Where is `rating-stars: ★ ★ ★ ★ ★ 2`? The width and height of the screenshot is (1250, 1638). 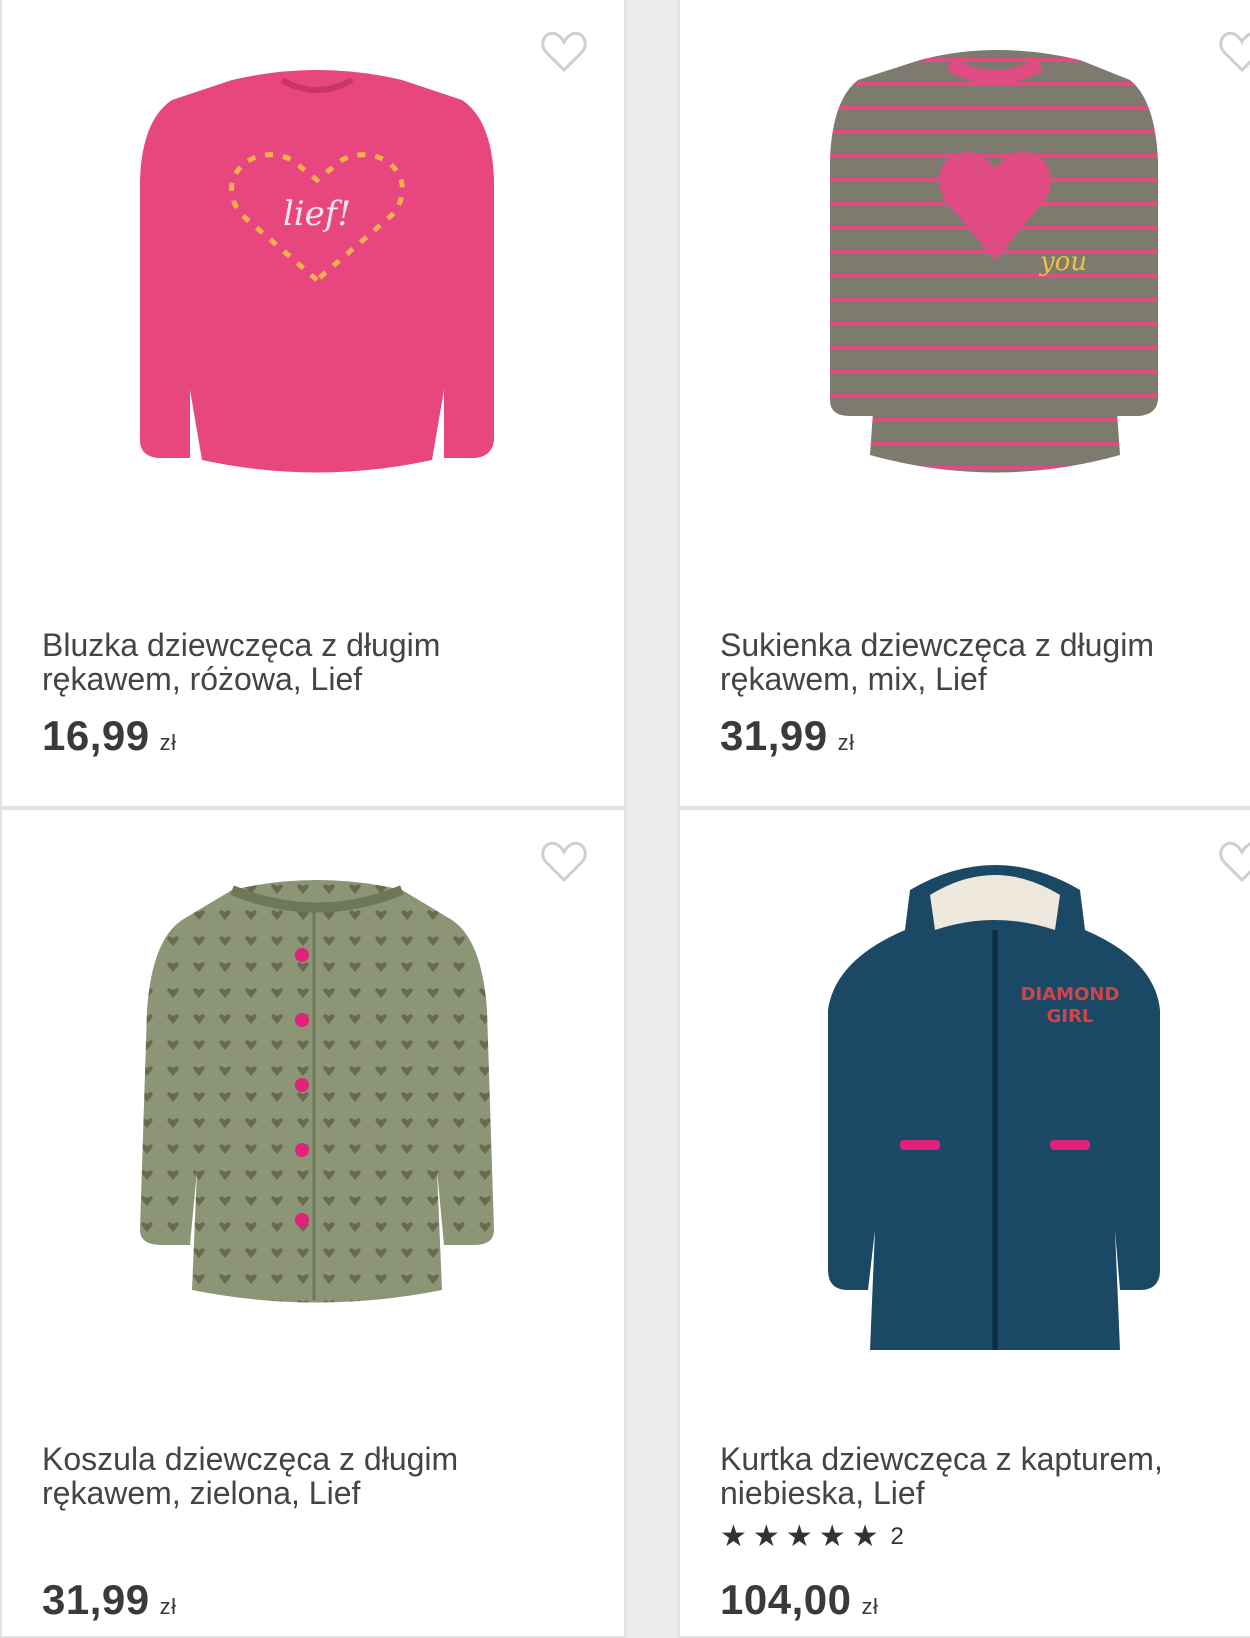 rating-stars: ★ ★ ★ ★ ★ 2 is located at coordinates (812, 1537).